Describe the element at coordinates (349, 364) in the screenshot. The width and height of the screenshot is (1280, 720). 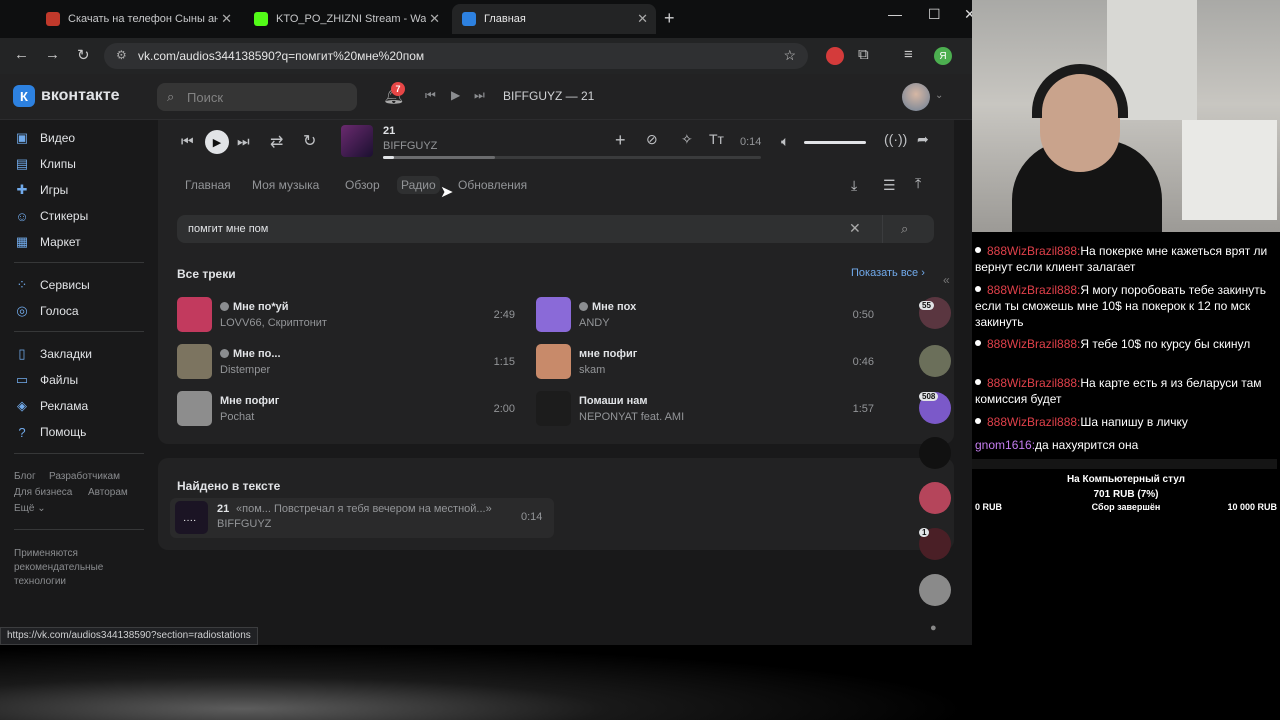
I see `table-row: Мне по... Distemper 1:15` at that location.